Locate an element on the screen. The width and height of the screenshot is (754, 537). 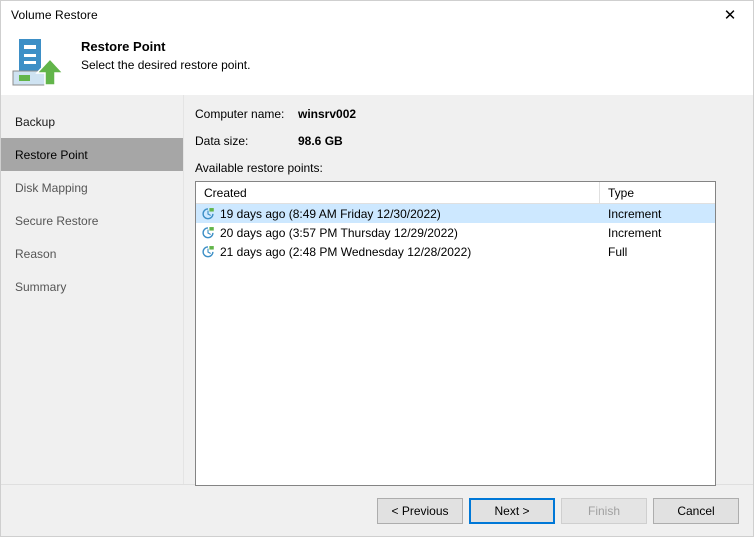
page-subtitle: Select the desired restore point. is located at coordinates (166, 65).